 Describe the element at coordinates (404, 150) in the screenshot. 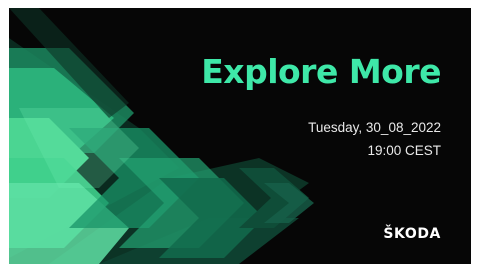

I see `event-time: 19:00 CEST` at that location.